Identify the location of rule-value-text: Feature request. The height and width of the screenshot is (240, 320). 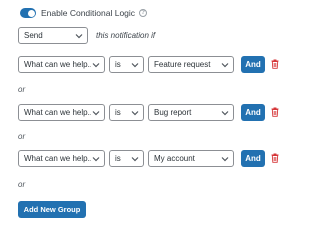
(182, 64).